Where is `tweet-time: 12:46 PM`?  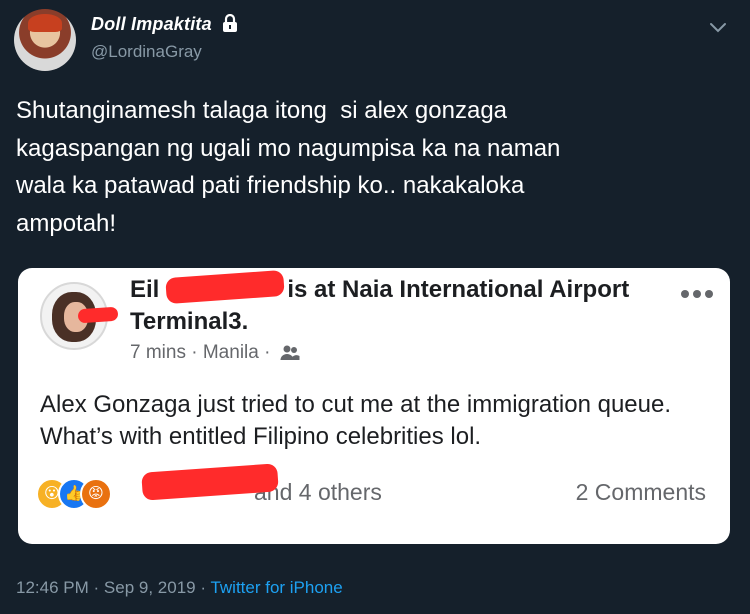
tweet-time: 12:46 PM is located at coordinates (52, 587).